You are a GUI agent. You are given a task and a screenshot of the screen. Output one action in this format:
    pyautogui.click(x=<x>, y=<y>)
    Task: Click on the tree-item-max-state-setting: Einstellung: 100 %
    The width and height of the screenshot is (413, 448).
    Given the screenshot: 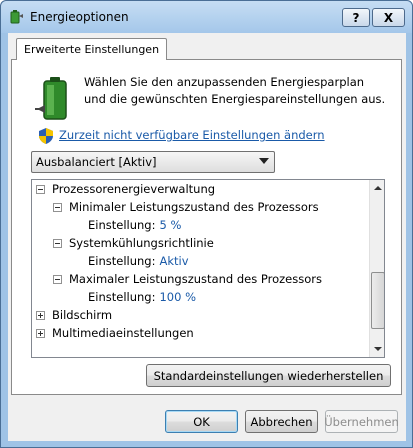 What is the action you would take?
    pyautogui.click(x=142, y=297)
    